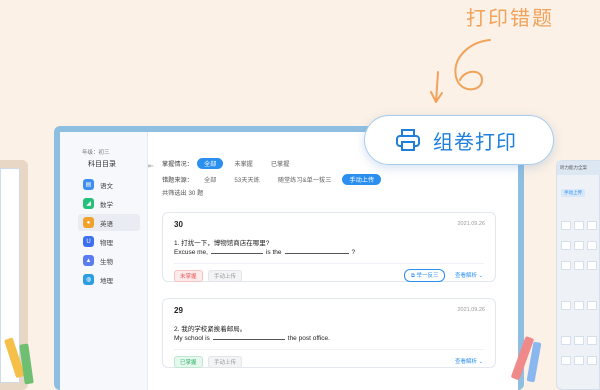 The height and width of the screenshot is (390, 600). I want to click on source-chip-all: 全部, so click(210, 179).